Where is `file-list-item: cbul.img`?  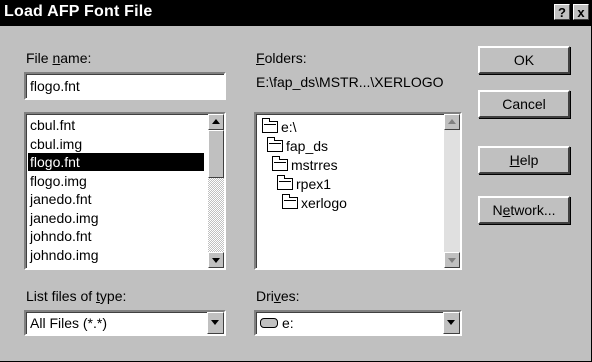
file-list-item: cbul.img is located at coordinates (55, 144).